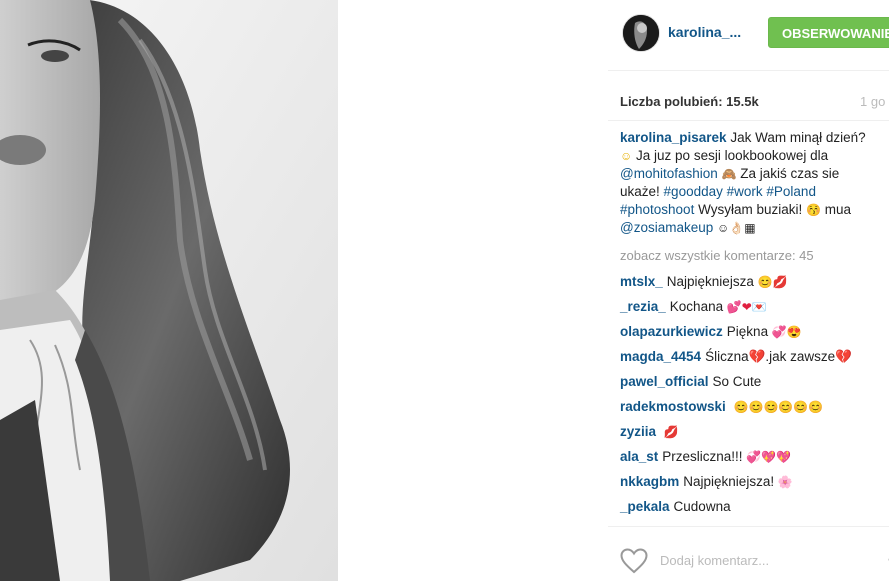 The height and width of the screenshot is (582, 889). What do you see at coordinates (747, 331) in the screenshot?
I see `comment-text: Piękna` at bounding box center [747, 331].